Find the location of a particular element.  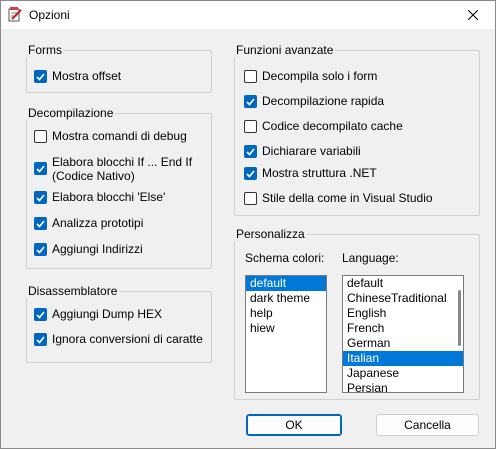

checkbox-ignora-conversioni: Ignora conversioni di caratte is located at coordinates (118, 339).